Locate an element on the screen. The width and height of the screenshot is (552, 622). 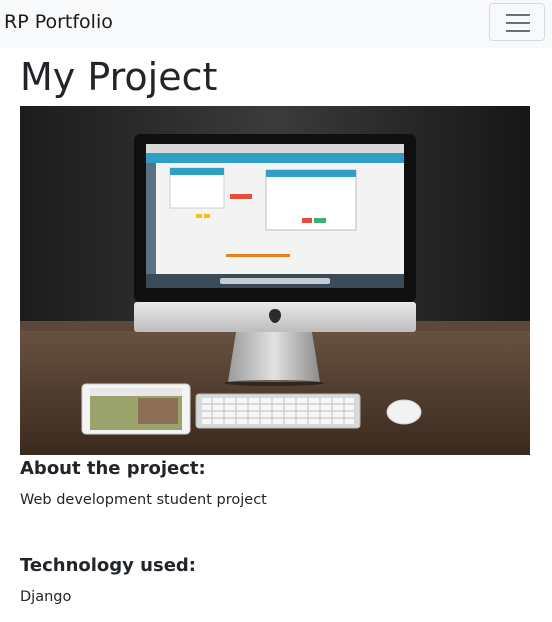
hamburger-menu-icon is located at coordinates (518, 23).